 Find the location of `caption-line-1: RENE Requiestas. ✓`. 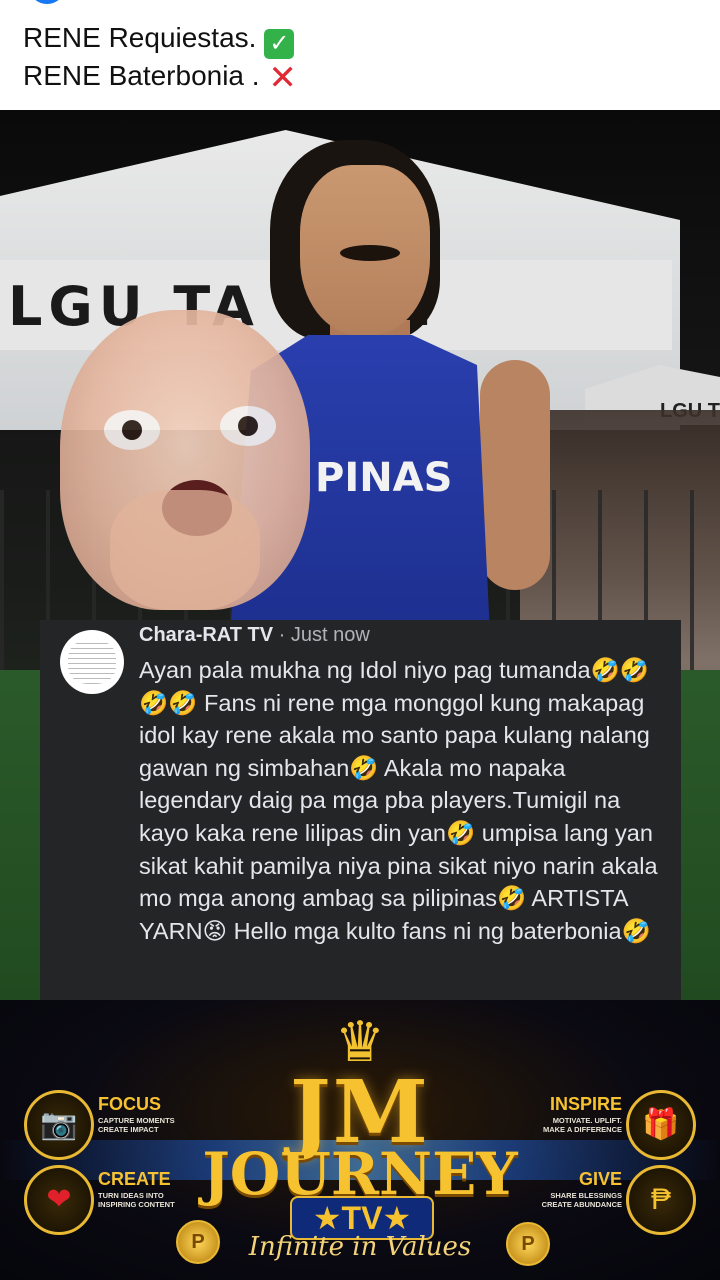

caption-line-1: RENE Requiestas. ✓ is located at coordinates (159, 40).